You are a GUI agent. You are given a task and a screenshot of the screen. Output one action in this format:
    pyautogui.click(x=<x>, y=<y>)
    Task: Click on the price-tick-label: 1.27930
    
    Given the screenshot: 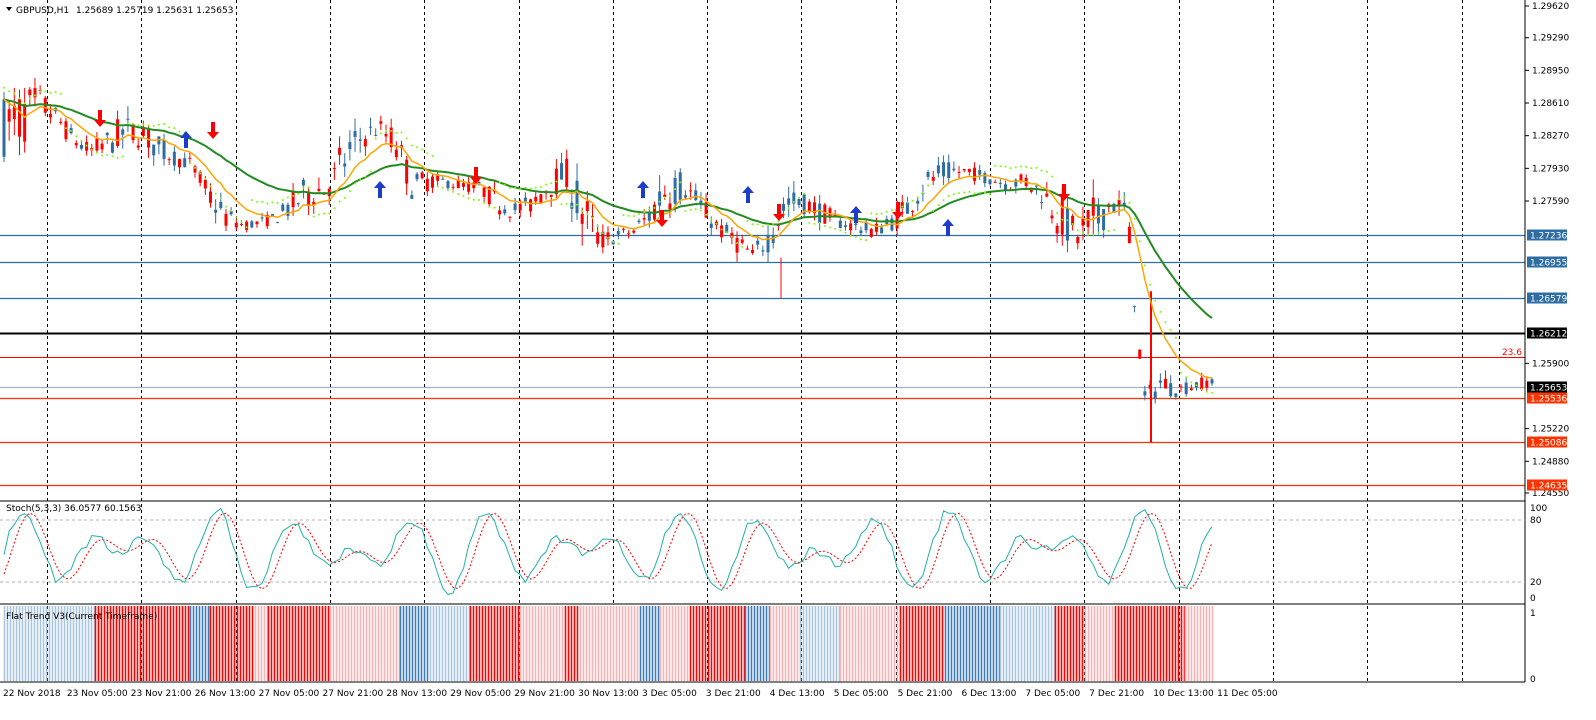 What is the action you would take?
    pyautogui.click(x=1550, y=169)
    